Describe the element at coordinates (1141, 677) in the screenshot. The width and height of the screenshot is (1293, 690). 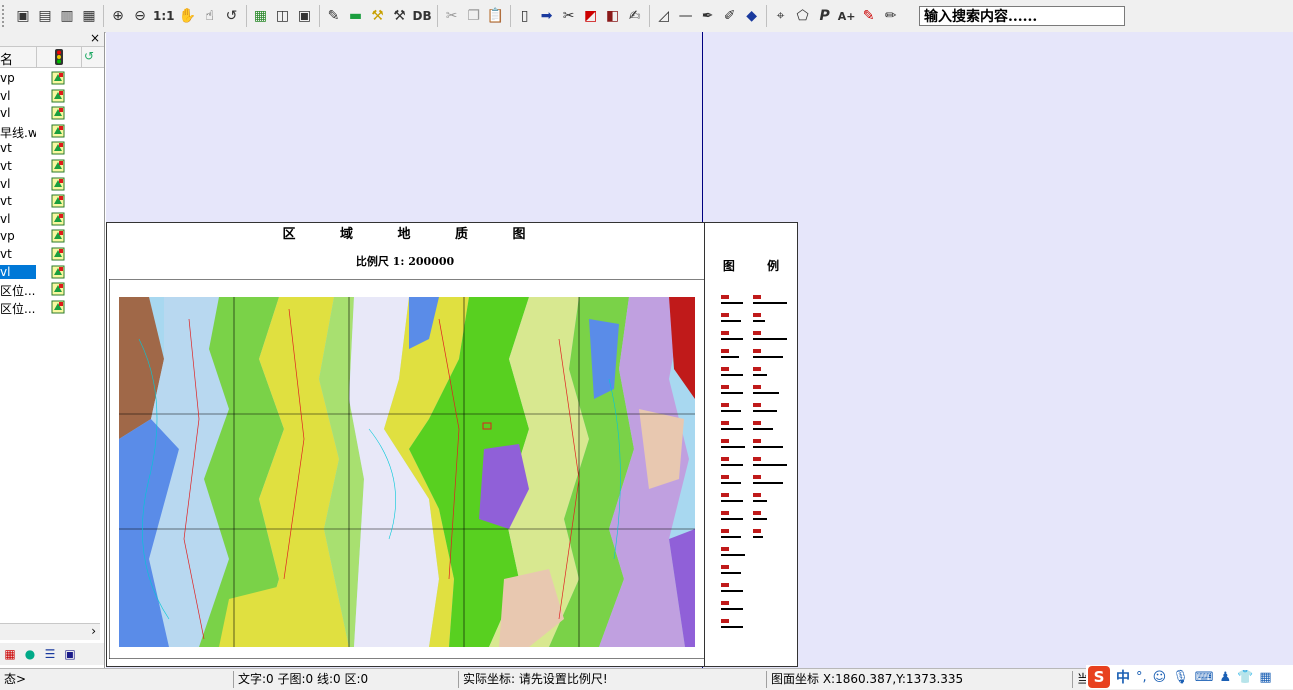
I see `punctuation-icon: °,` at that location.